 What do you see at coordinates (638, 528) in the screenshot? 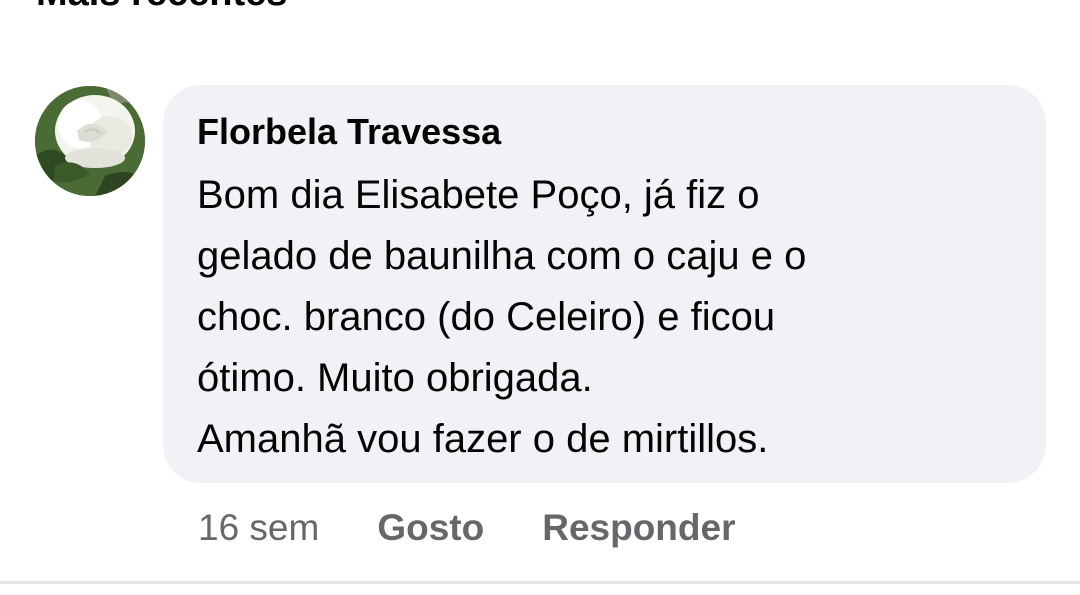
I see `reply-button: Responder` at bounding box center [638, 528].